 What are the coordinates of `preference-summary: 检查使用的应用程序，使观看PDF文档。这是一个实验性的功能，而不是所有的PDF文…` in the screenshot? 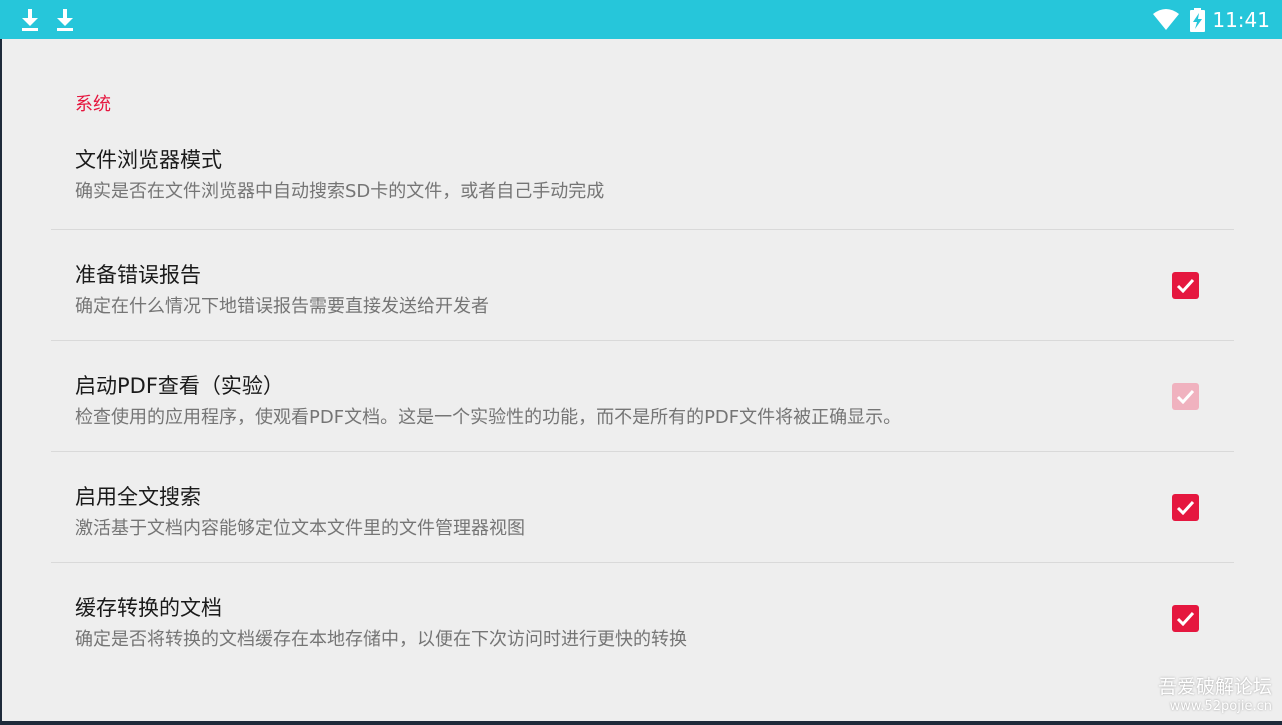 It's located at (488, 417).